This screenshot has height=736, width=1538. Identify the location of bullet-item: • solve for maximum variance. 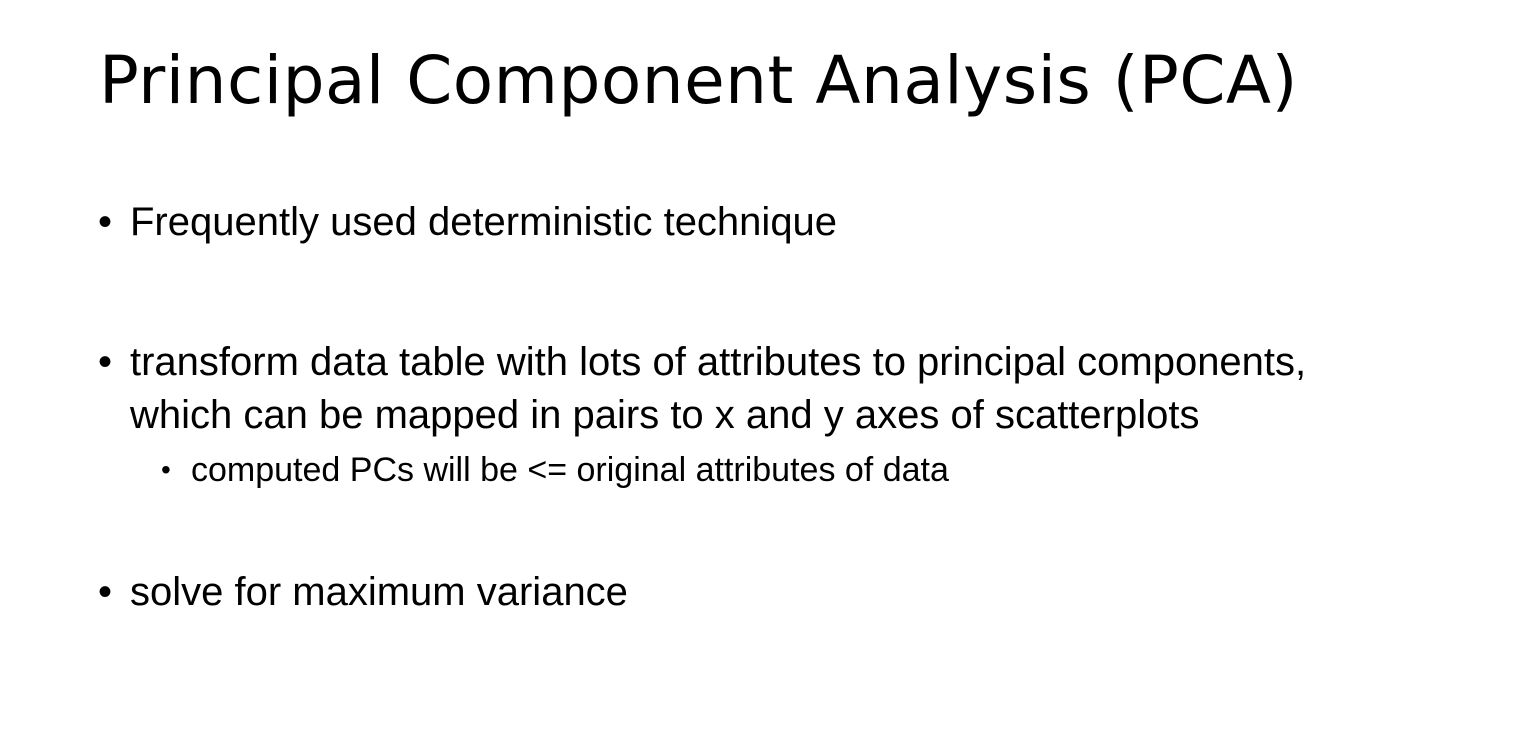
(363, 592).